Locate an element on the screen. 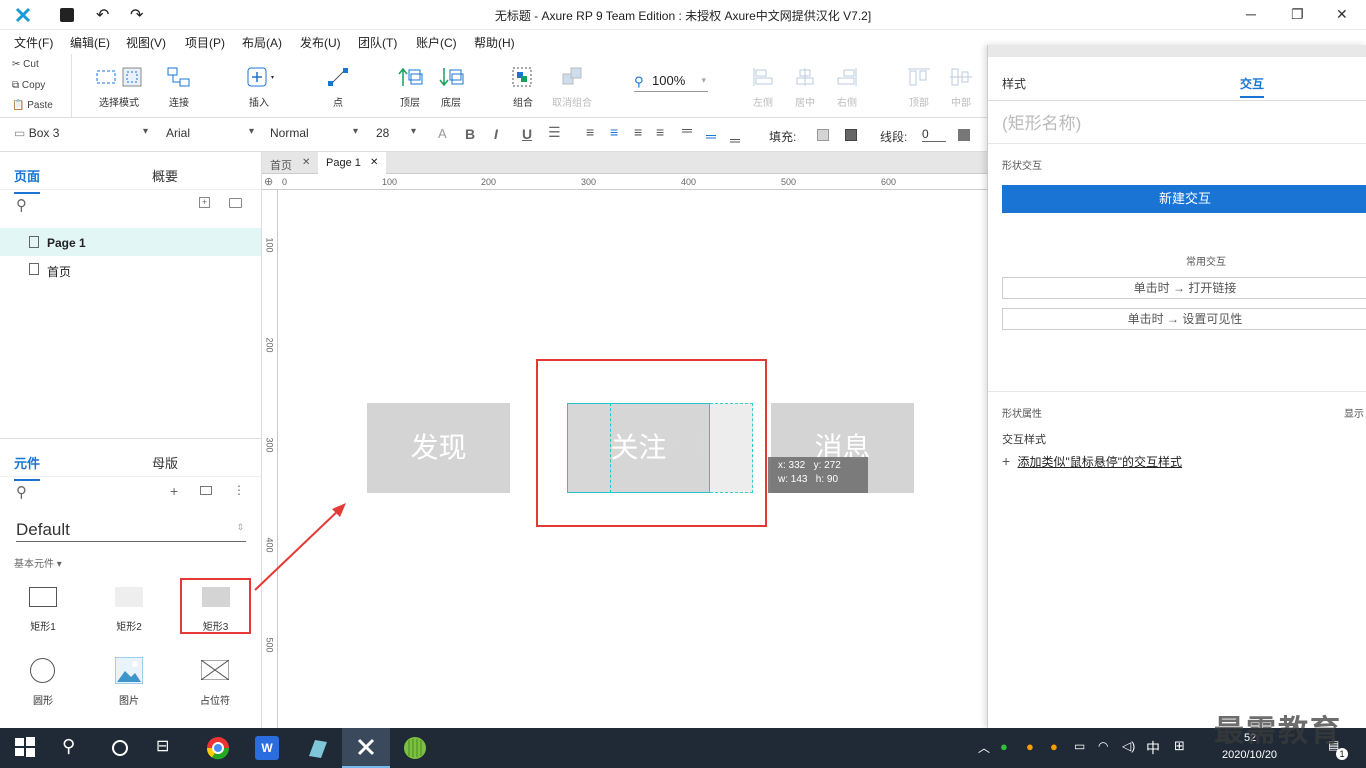  library-dropdown: Default ⇕ is located at coordinates (131, 529).